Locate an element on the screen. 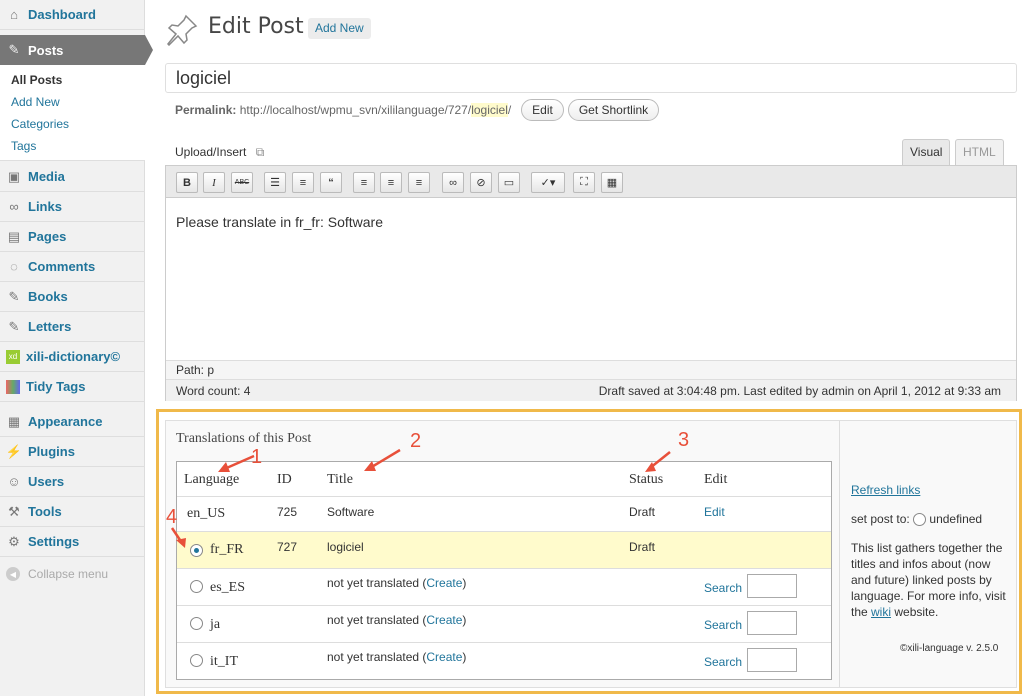 This screenshot has height=696, width=1024. submenu-categories: Categories is located at coordinates (40, 124).